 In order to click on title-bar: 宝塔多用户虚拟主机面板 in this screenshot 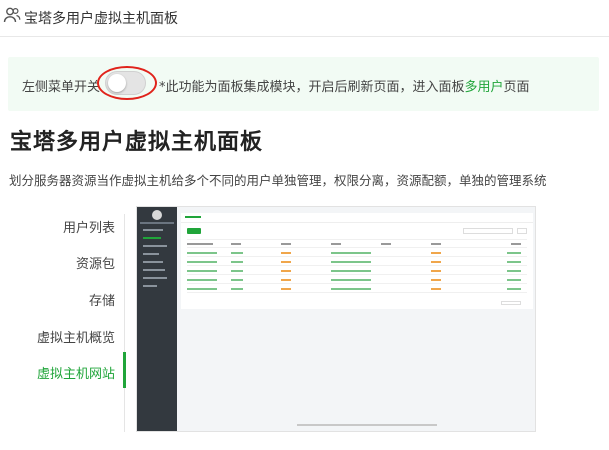, I will do `click(304, 18)`.